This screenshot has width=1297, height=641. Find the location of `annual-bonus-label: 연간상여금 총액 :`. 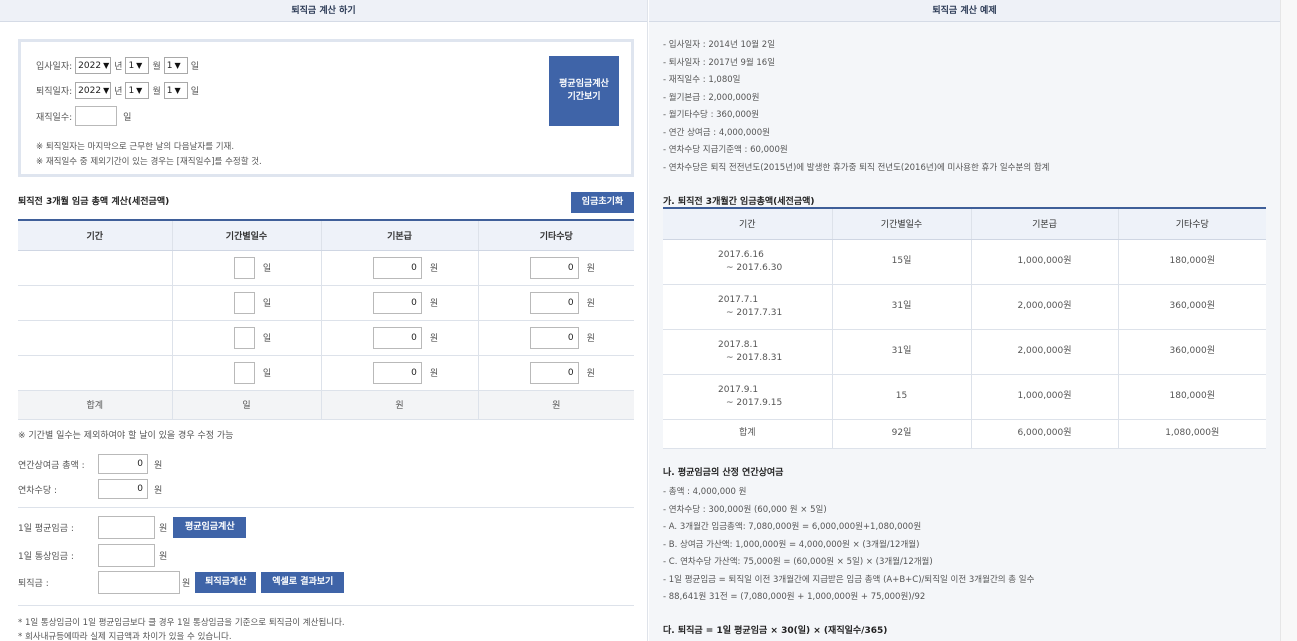

annual-bonus-label: 연간상여금 총액 : is located at coordinates (51, 465).